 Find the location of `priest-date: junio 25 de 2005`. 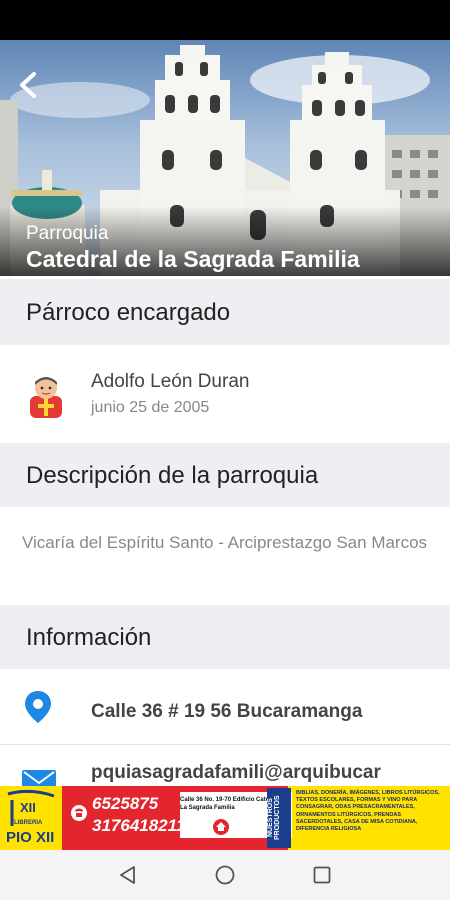

priest-date: junio 25 de 2005 is located at coordinates (150, 407).